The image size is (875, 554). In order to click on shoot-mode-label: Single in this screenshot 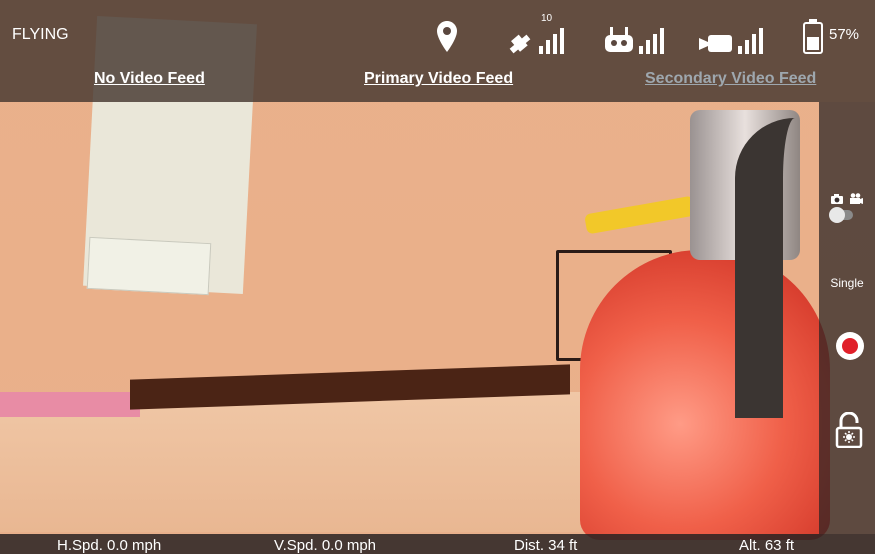, I will do `click(847, 283)`.